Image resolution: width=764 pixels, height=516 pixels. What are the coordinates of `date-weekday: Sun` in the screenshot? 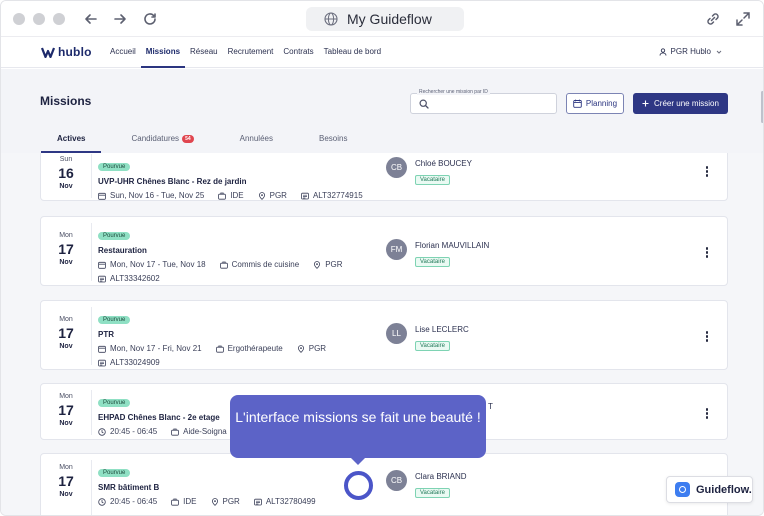 It's located at (66, 159).